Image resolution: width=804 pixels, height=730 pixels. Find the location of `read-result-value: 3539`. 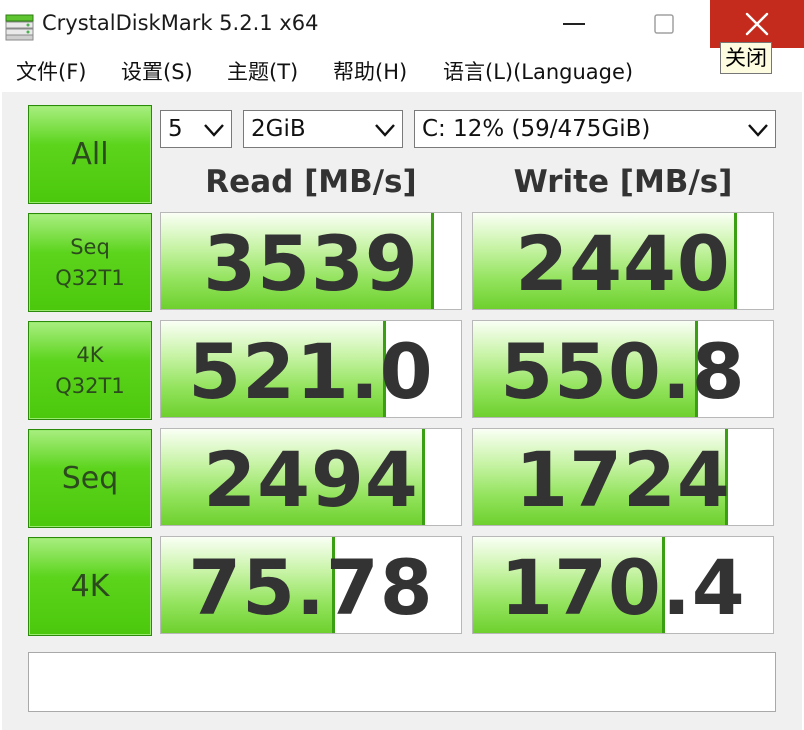

read-result-value: 3539 is located at coordinates (311, 263).